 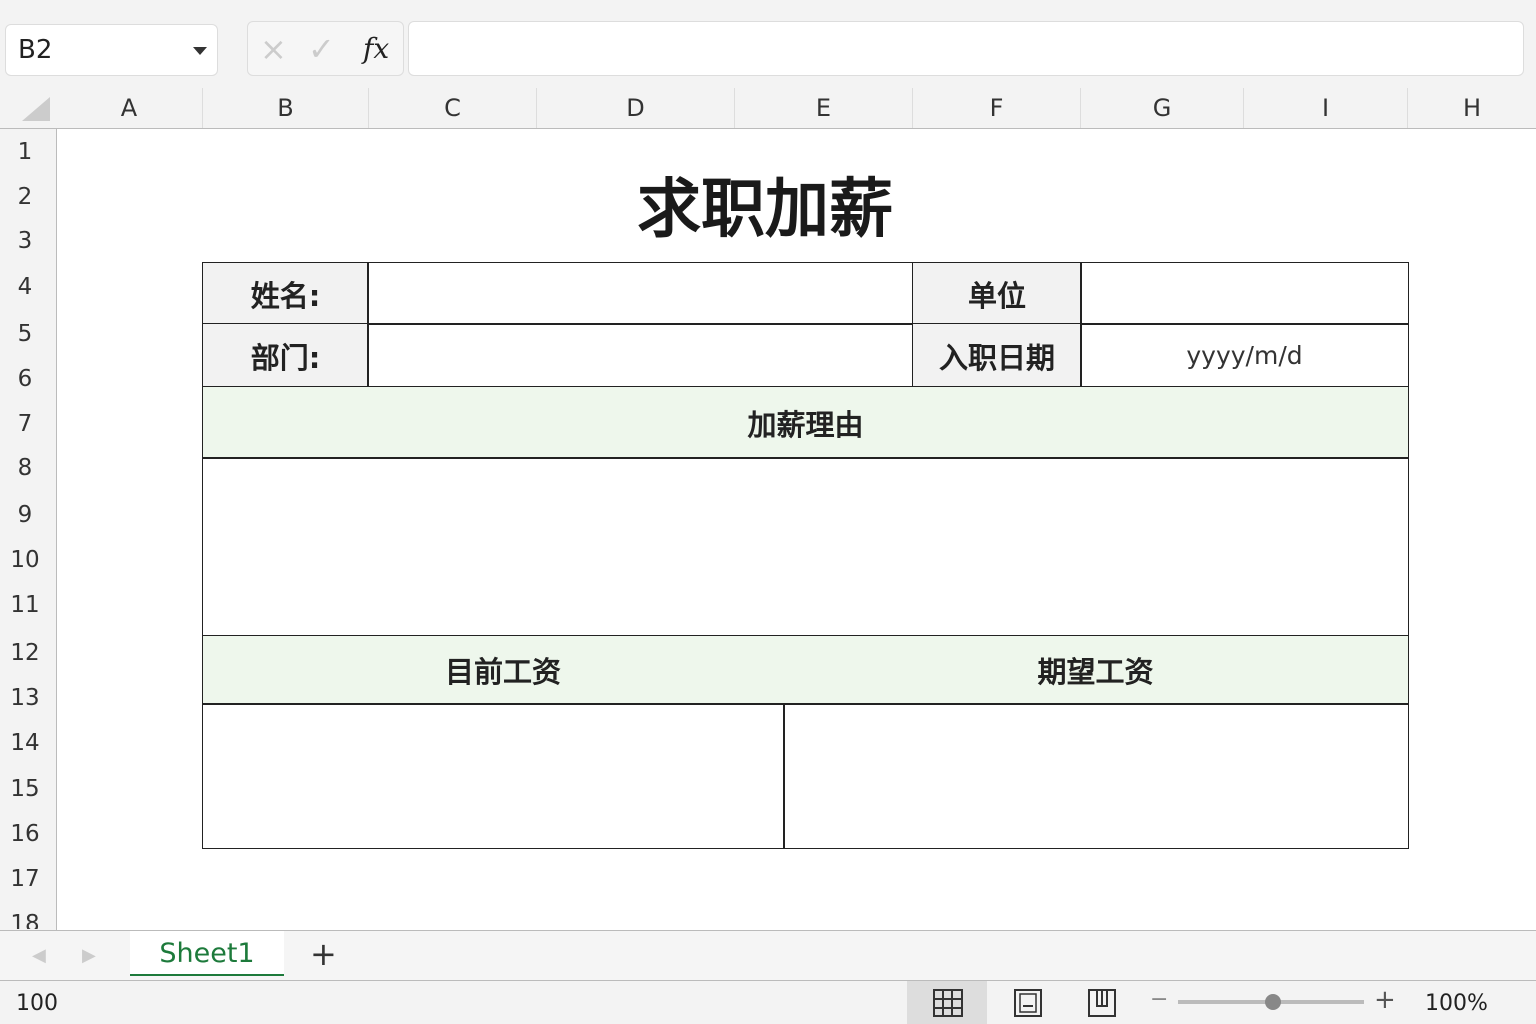 I want to click on zoom-in-button: +, so click(x=1385, y=1000).